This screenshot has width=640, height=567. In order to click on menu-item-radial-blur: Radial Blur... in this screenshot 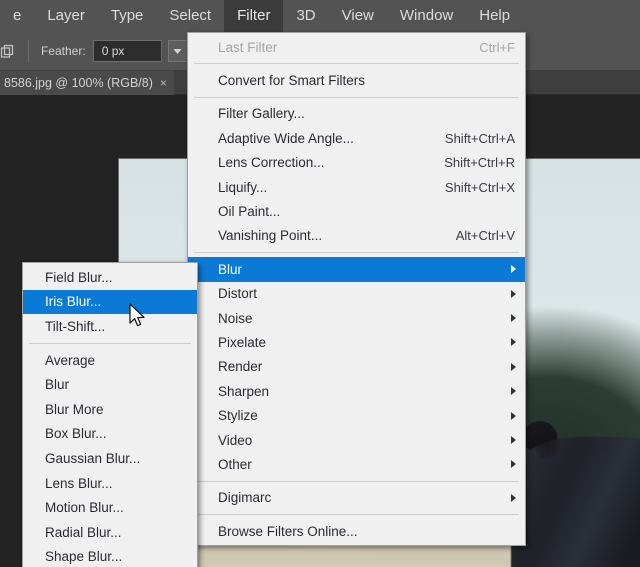, I will do `click(110, 532)`.